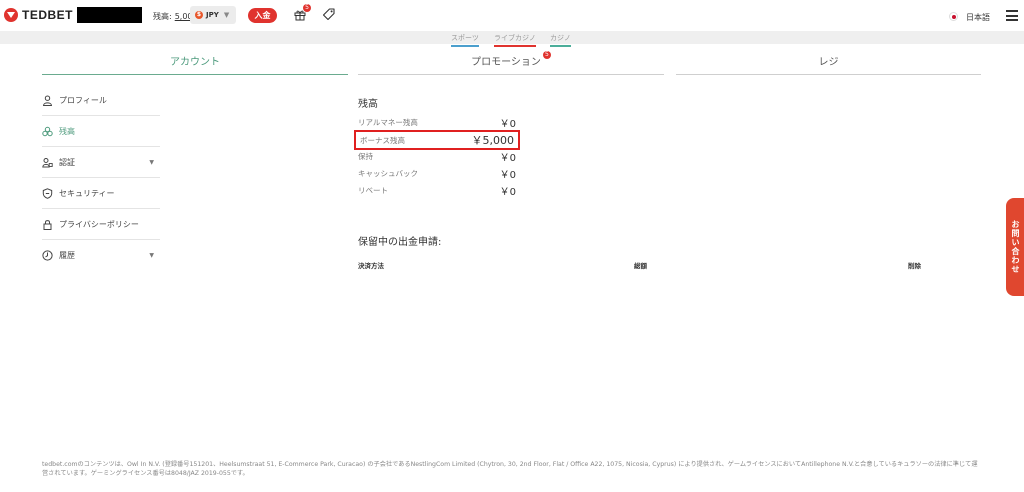 This screenshot has height=492, width=1024. Describe the element at coordinates (67, 255) in the screenshot. I see `sidebar-item-label: 履歴` at that location.